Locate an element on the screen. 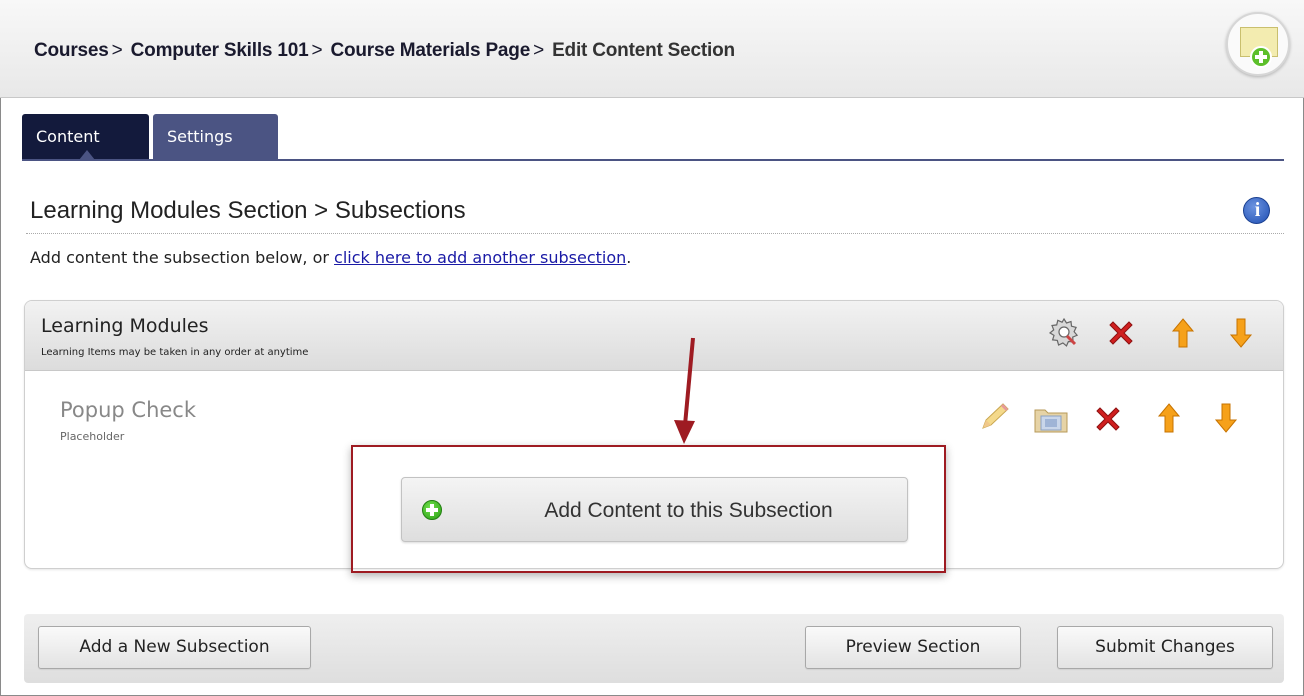 The width and height of the screenshot is (1304, 696). section-title: Learning Modules Section > Subsections is located at coordinates (248, 210).